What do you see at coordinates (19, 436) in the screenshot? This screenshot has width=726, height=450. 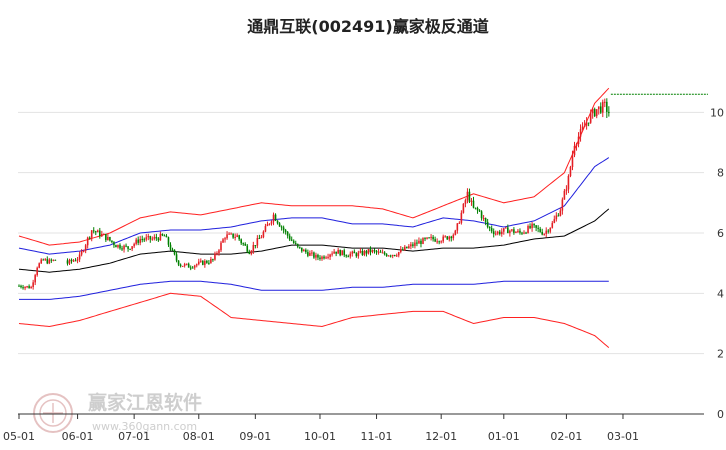 I see `x-tick-label: 05-01` at bounding box center [19, 436].